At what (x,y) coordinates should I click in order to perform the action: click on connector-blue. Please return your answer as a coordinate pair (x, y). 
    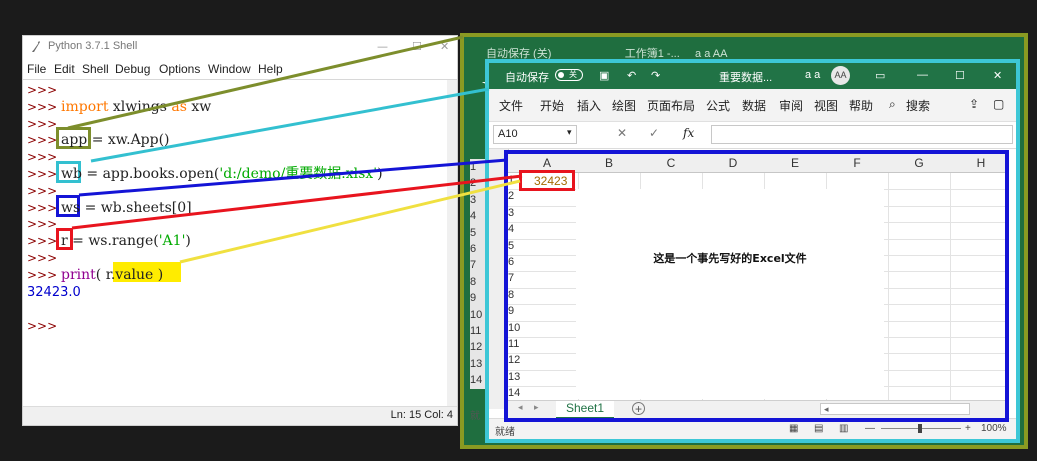
    Looking at the image, I should click on (293, 177).